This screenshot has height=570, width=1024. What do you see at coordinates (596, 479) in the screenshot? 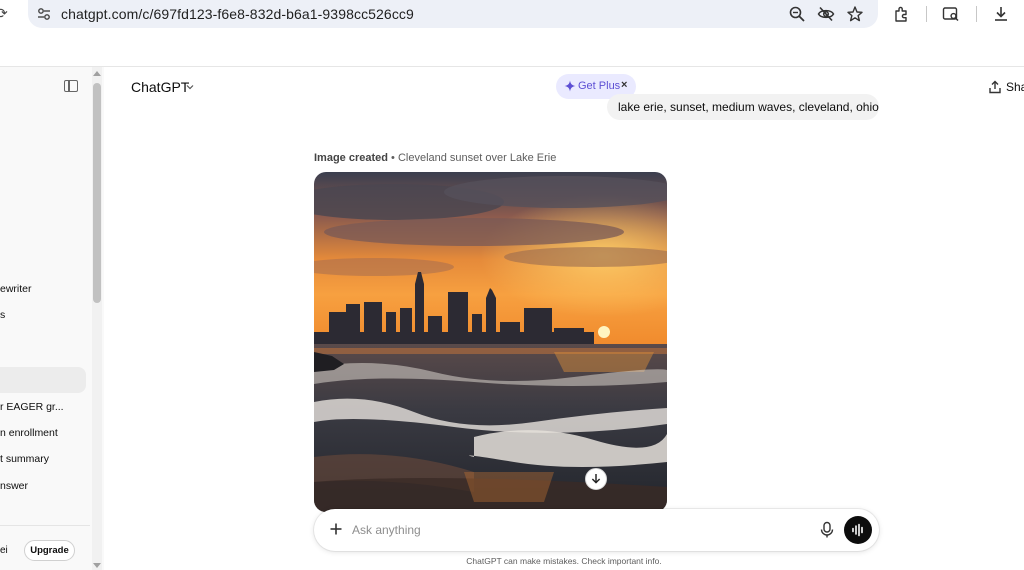
I see `scroll-to-bottom-icon` at bounding box center [596, 479].